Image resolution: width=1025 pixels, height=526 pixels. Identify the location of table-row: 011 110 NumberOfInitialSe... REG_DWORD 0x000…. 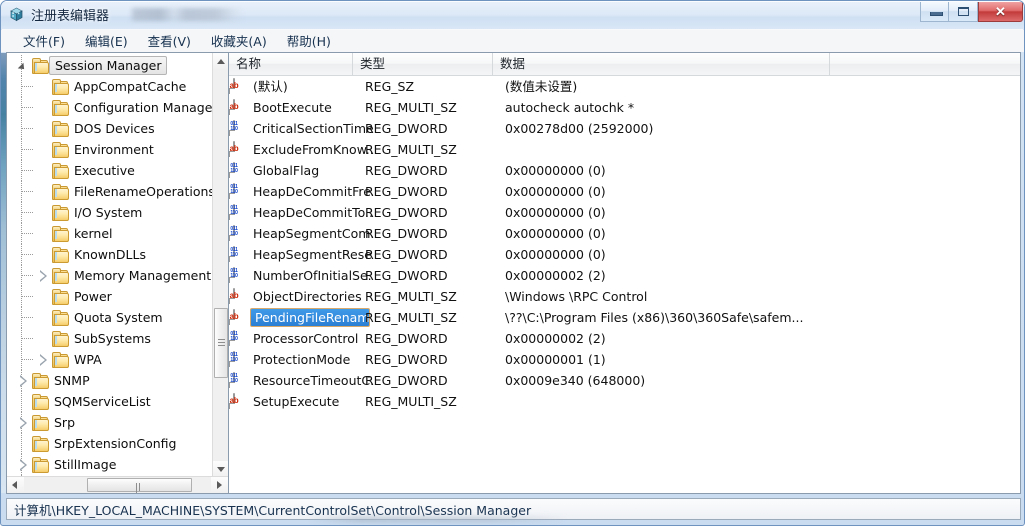
(624, 275).